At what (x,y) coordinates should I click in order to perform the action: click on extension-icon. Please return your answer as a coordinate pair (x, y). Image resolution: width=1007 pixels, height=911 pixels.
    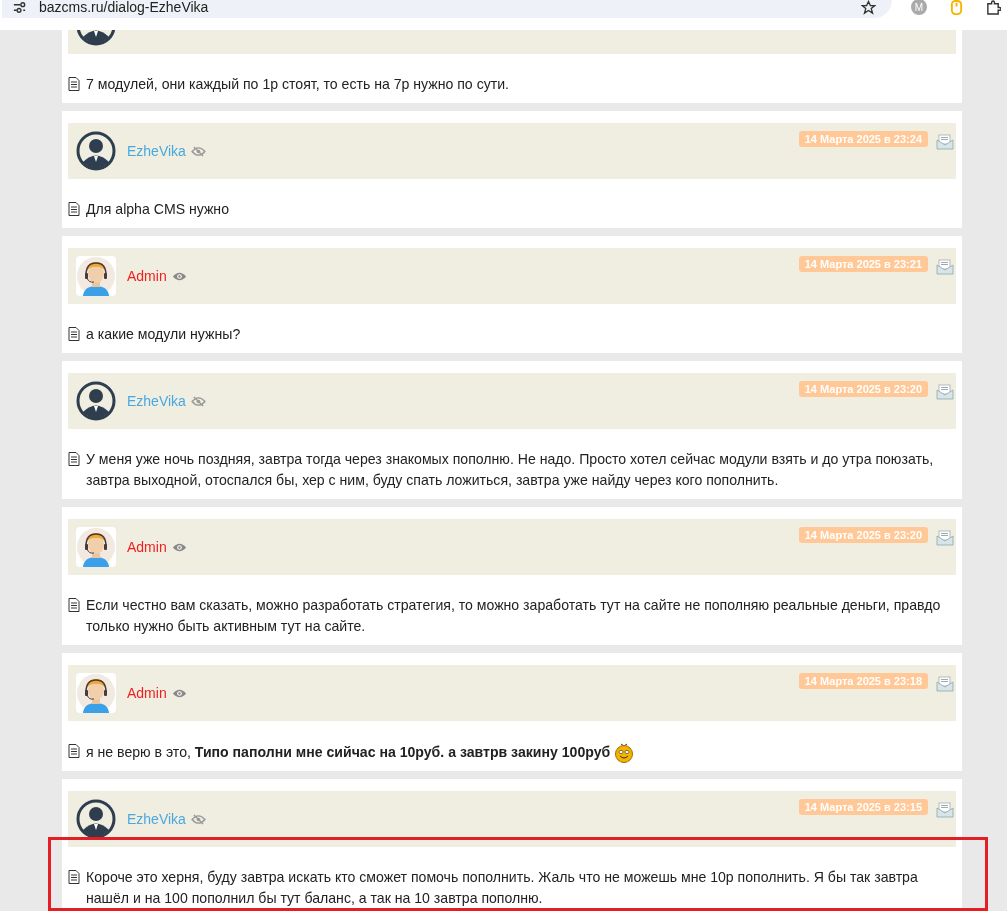
    Looking at the image, I should click on (956, 7).